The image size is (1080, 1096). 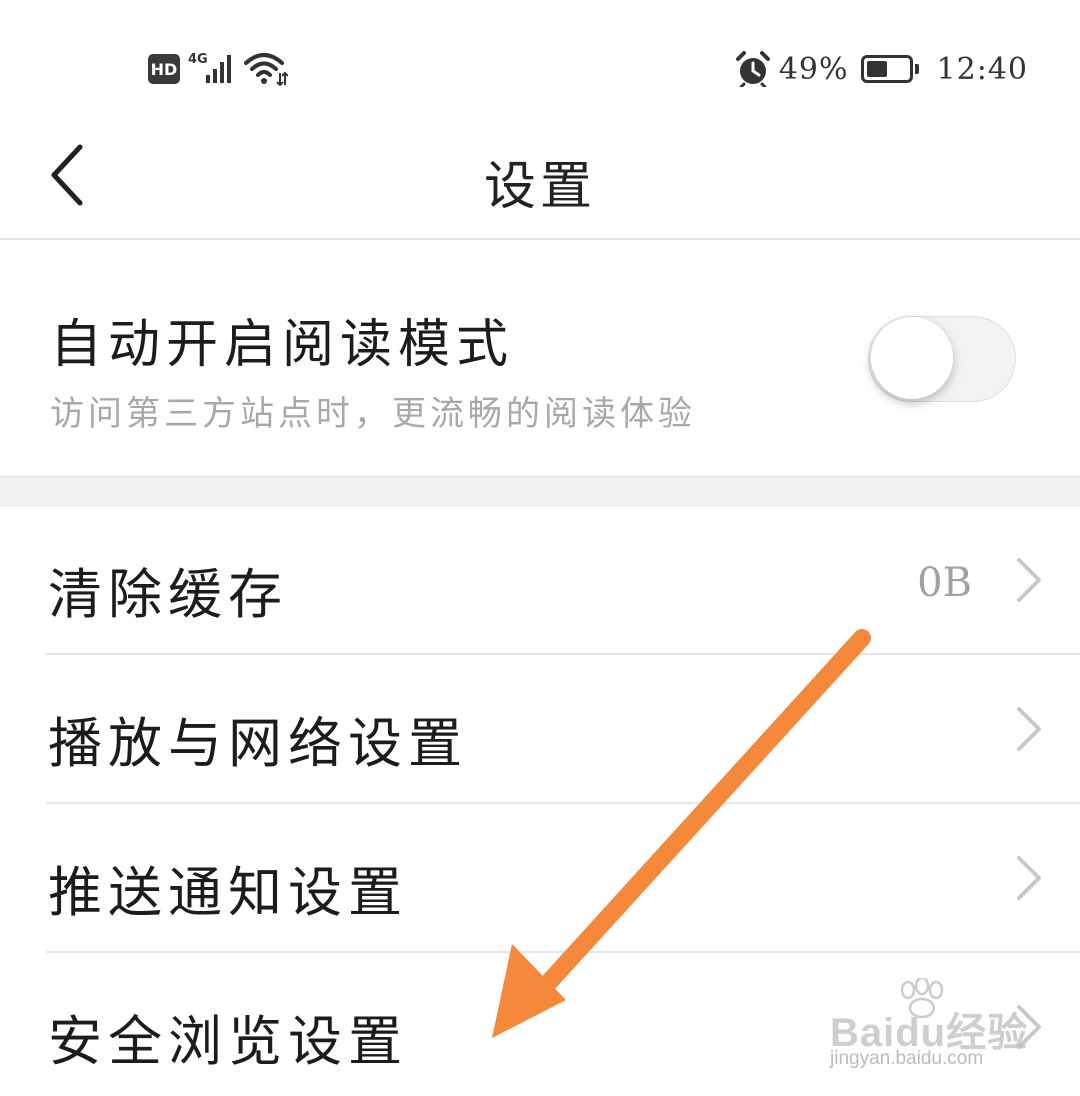 I want to click on hd-icon: HD, so click(x=164, y=69).